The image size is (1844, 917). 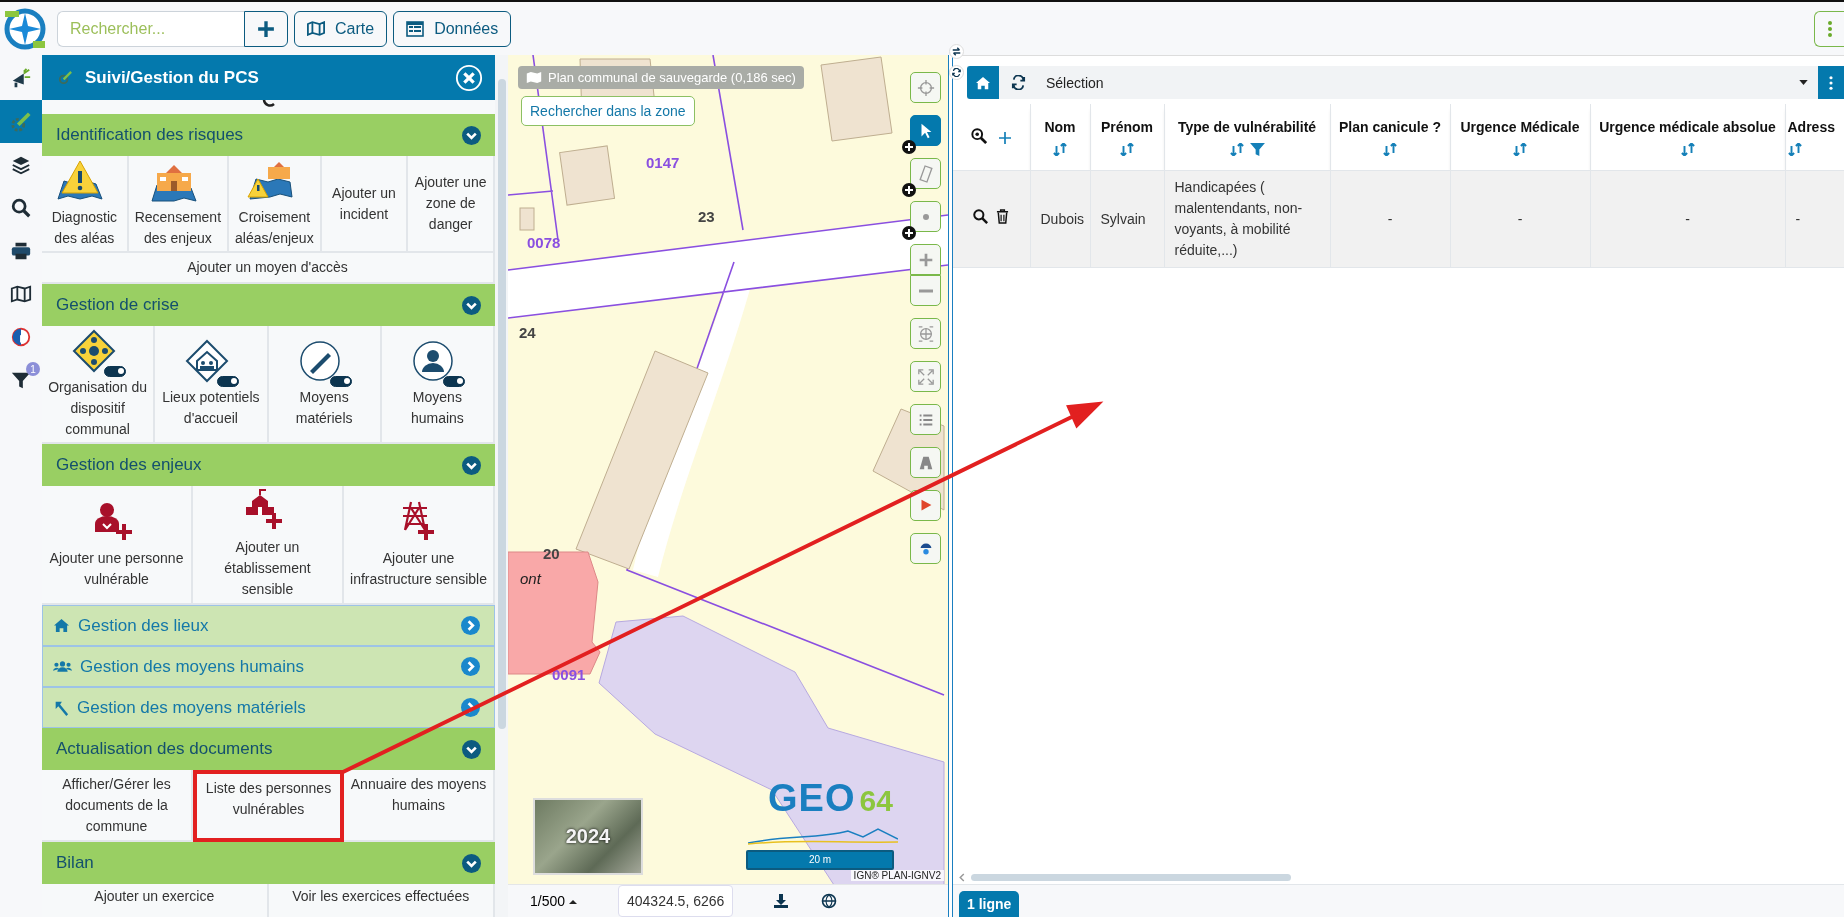 What do you see at coordinates (781, 901) in the screenshot?
I see `download-icon` at bounding box center [781, 901].